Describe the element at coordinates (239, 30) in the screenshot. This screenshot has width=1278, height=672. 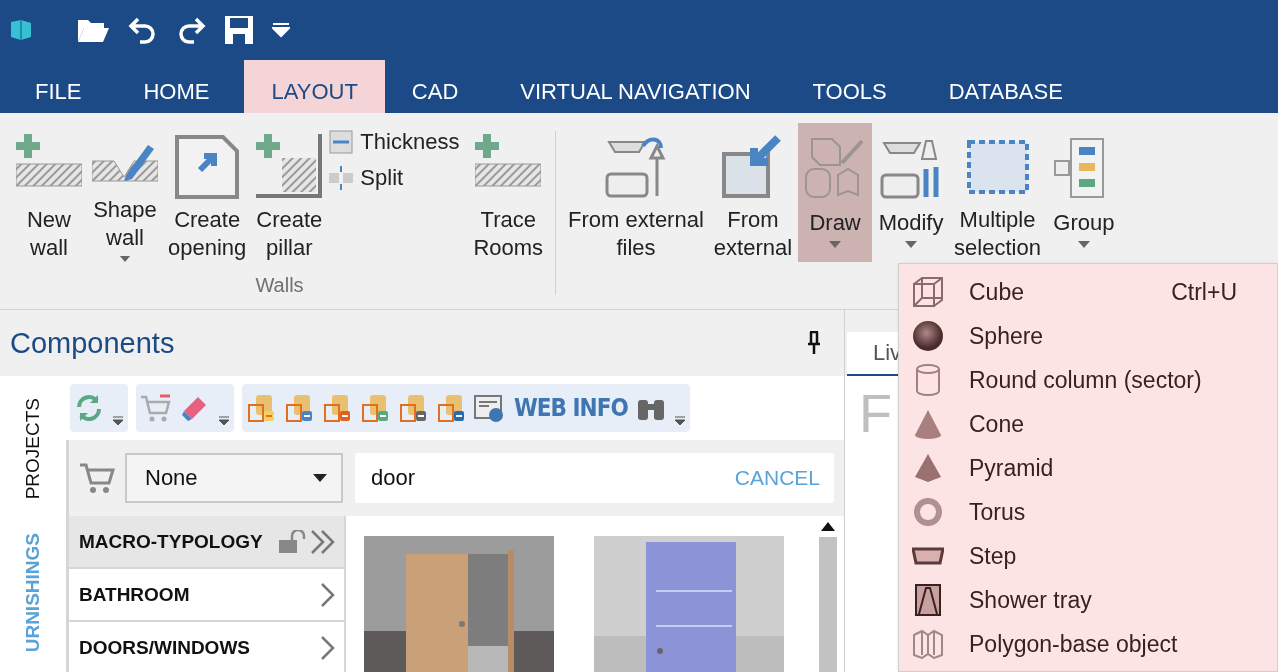
I see `save-icon` at that location.